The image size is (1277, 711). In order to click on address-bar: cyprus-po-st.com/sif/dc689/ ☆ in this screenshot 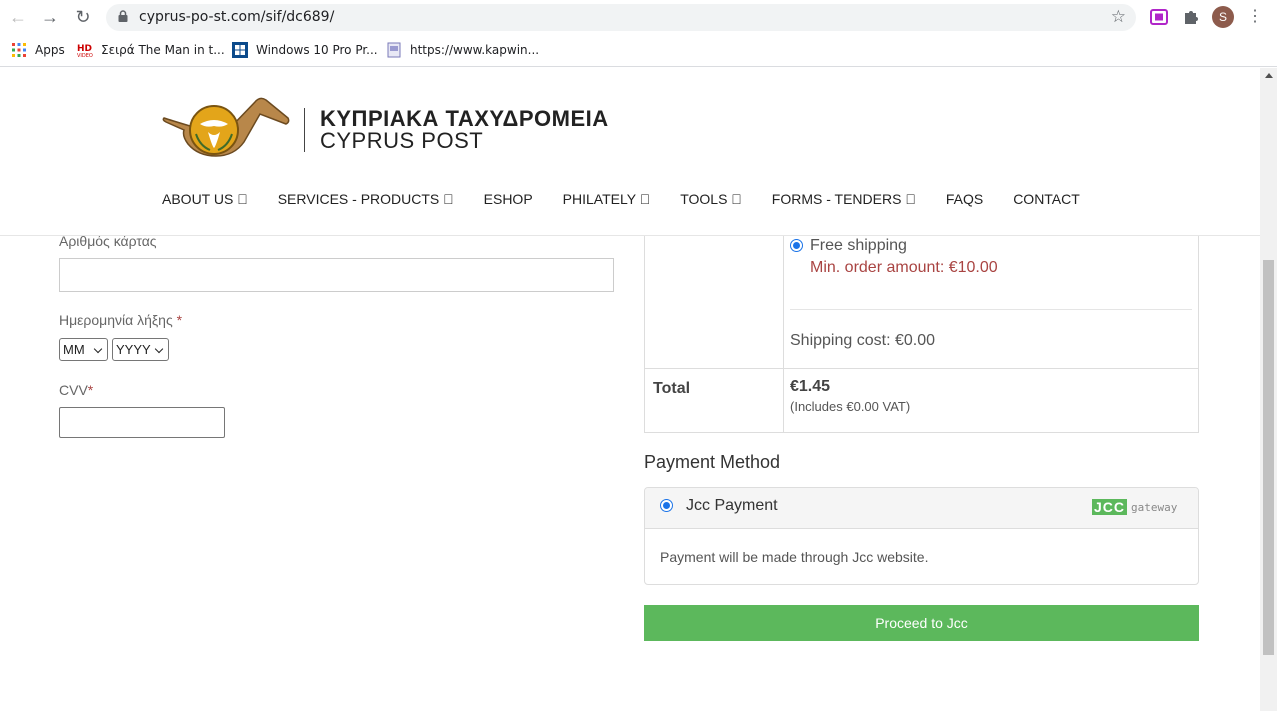, I will do `click(621, 17)`.